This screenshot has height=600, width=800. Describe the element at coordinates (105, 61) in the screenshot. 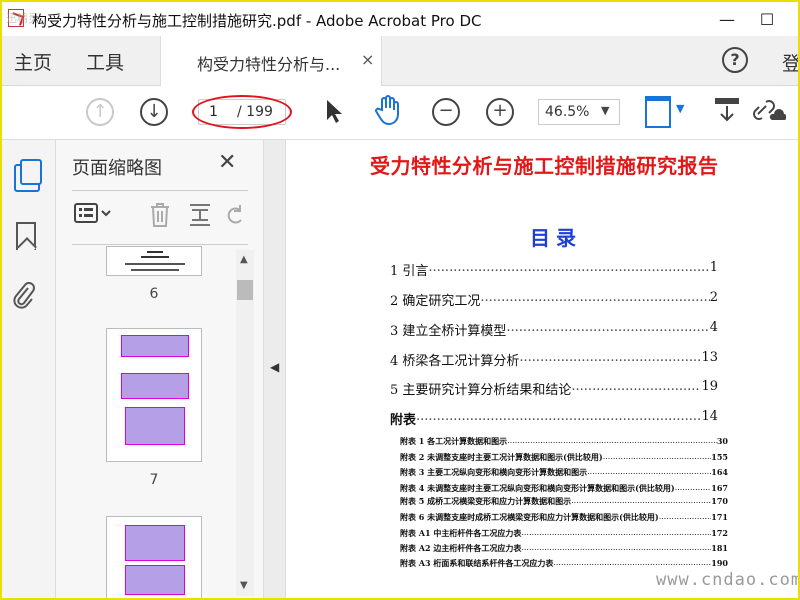

I see `tools-tab: 工具` at that location.